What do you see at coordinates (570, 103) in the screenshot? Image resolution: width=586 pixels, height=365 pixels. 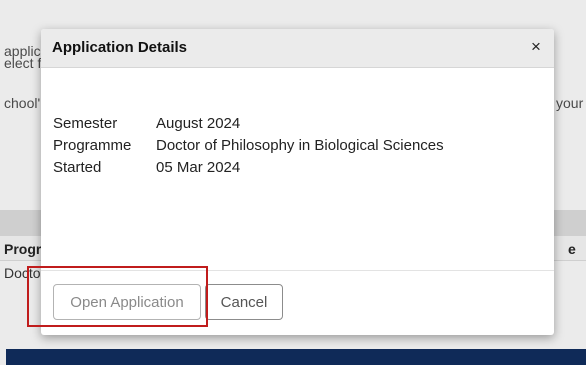 I see `background-text-line: your` at bounding box center [570, 103].